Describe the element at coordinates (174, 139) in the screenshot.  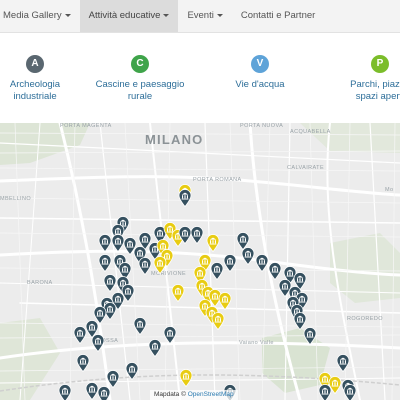
I see `map-label-city: MILANO` at that location.